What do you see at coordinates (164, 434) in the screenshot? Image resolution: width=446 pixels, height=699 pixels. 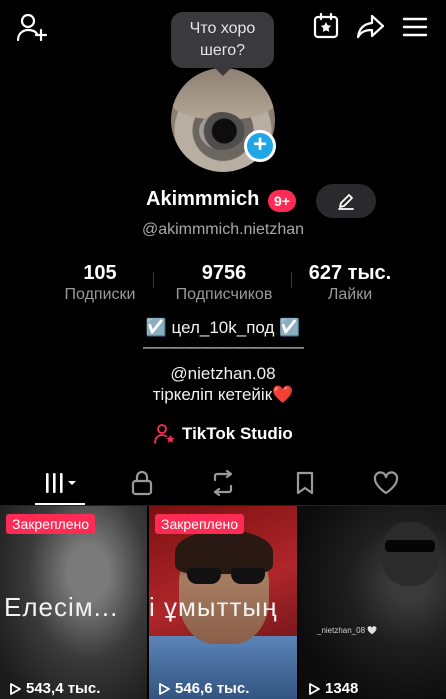 I see `studio-person-star-icon` at bounding box center [164, 434].